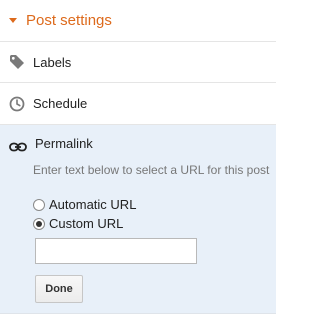  I want to click on labels-label: Labels, so click(52, 62).